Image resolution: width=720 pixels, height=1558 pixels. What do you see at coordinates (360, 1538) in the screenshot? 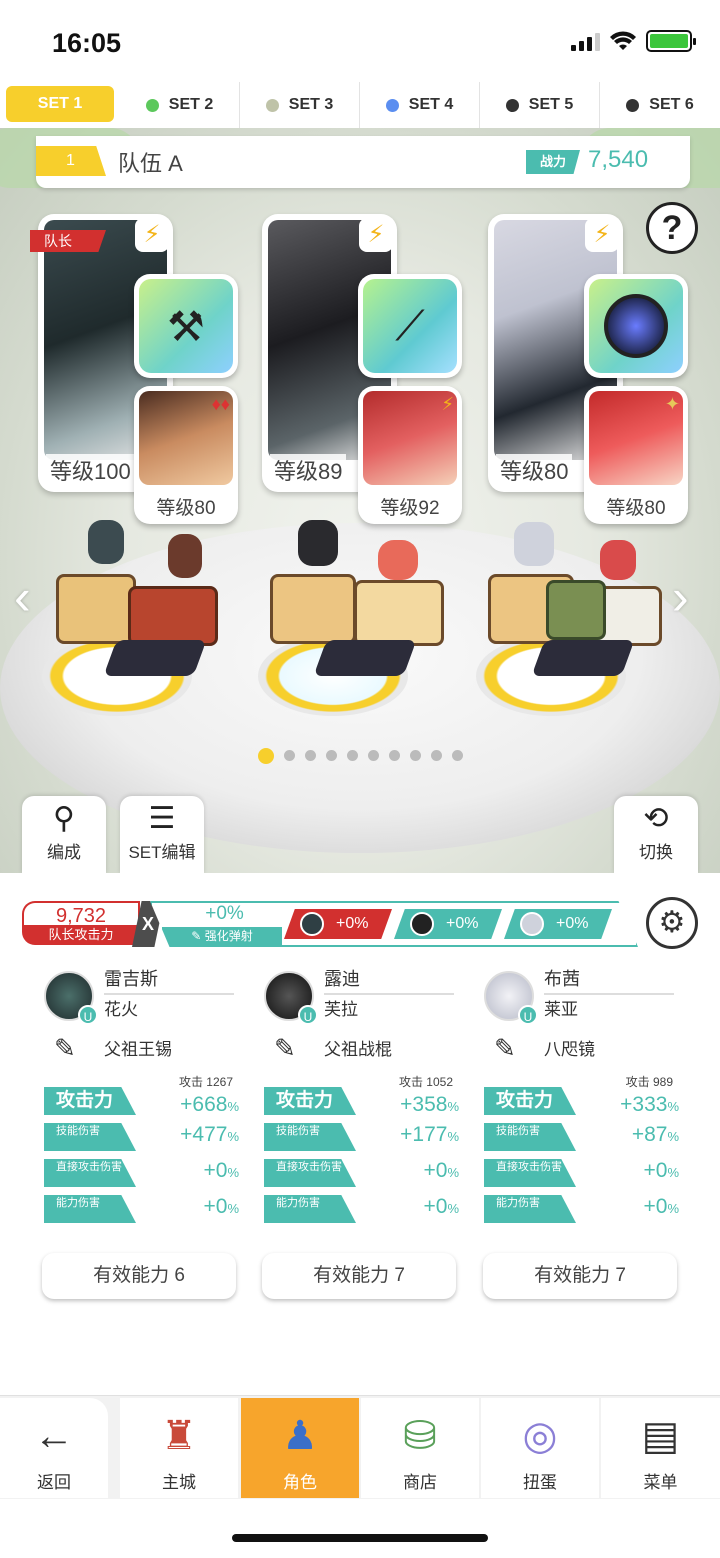
I see `home-indicator` at bounding box center [360, 1538].